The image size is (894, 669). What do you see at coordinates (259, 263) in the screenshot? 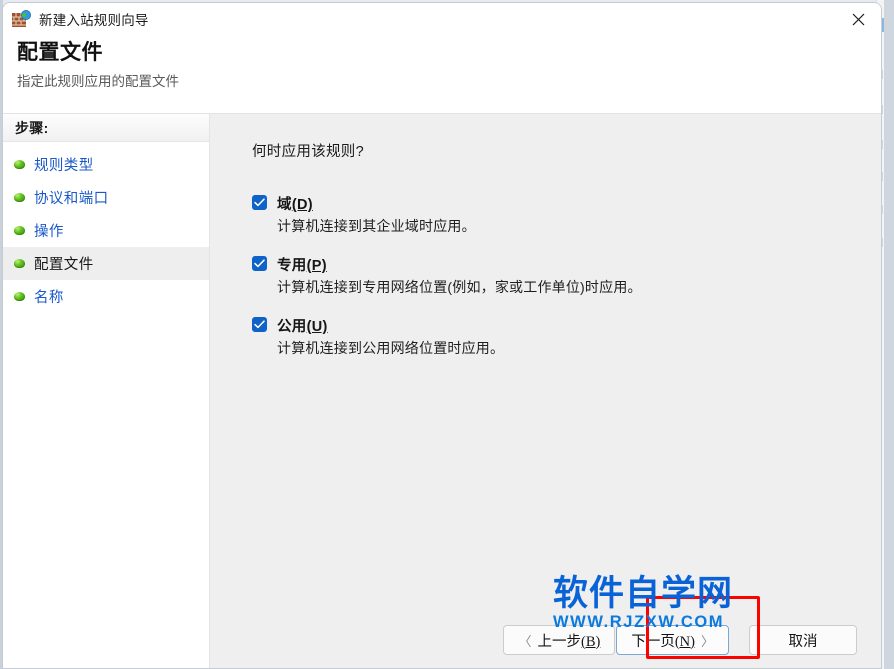
I see `checkbox-private` at bounding box center [259, 263].